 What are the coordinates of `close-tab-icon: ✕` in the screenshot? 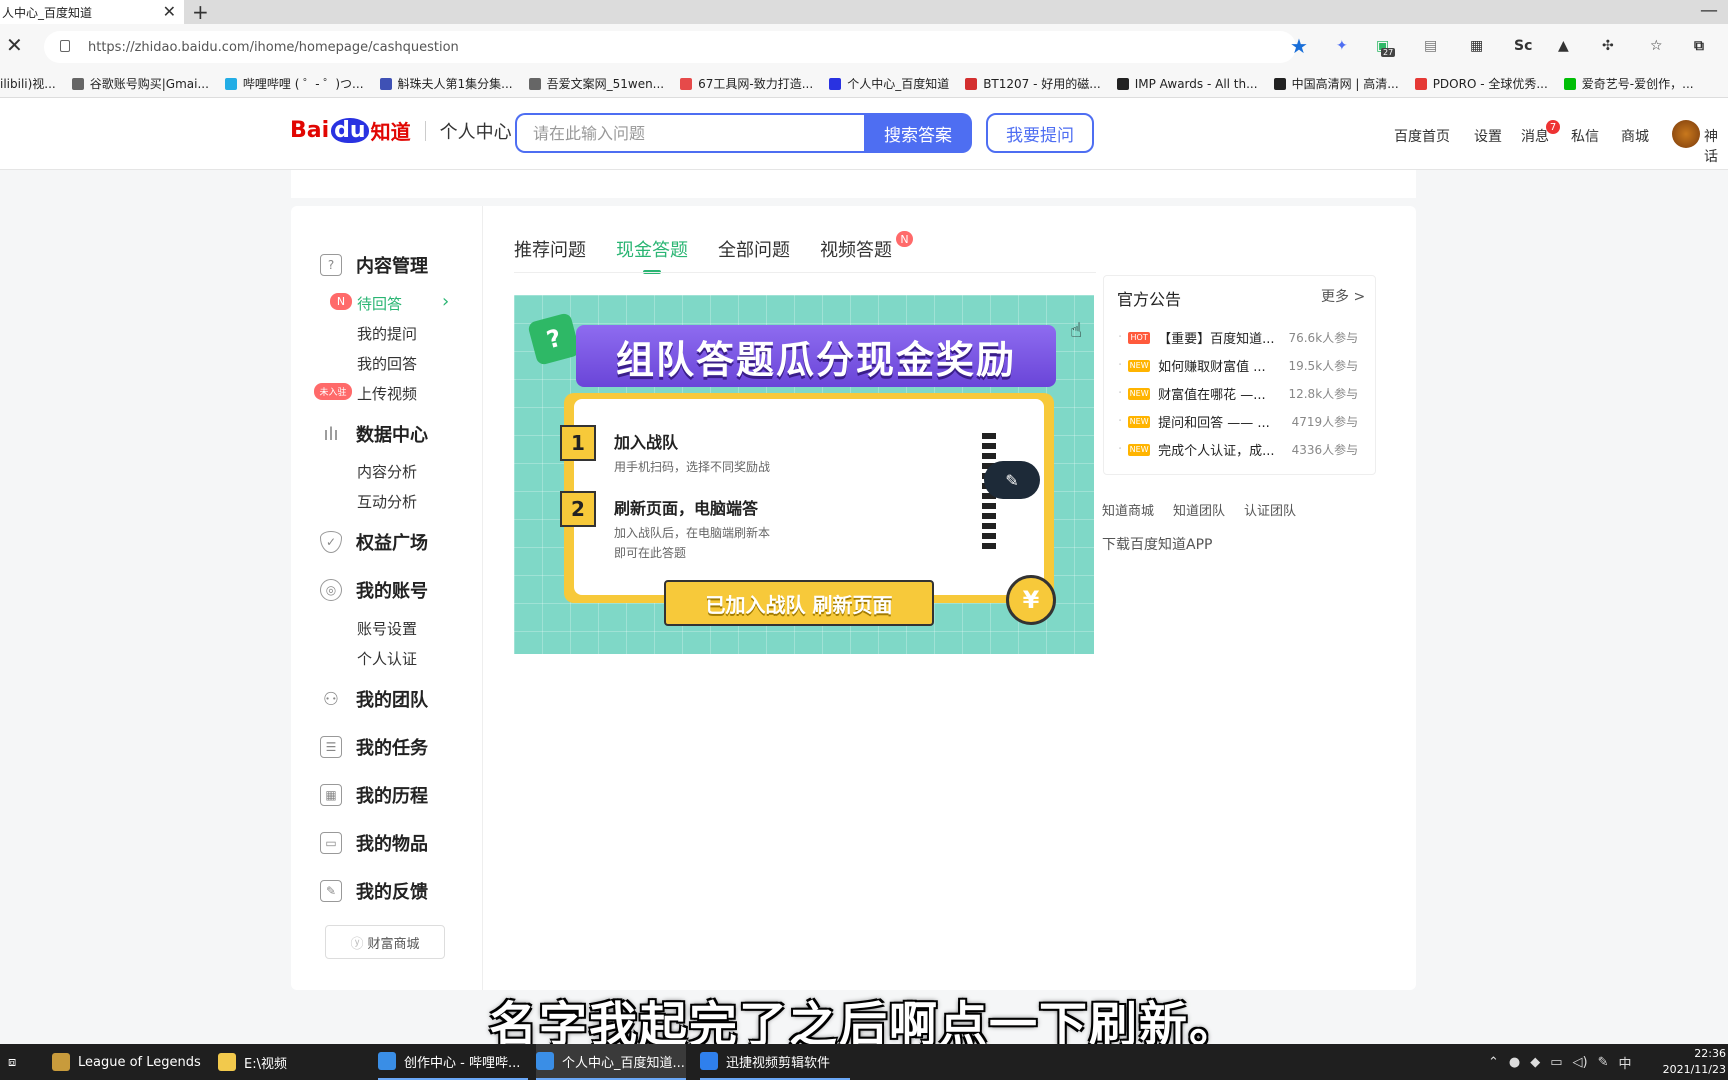 It's located at (169, 11).